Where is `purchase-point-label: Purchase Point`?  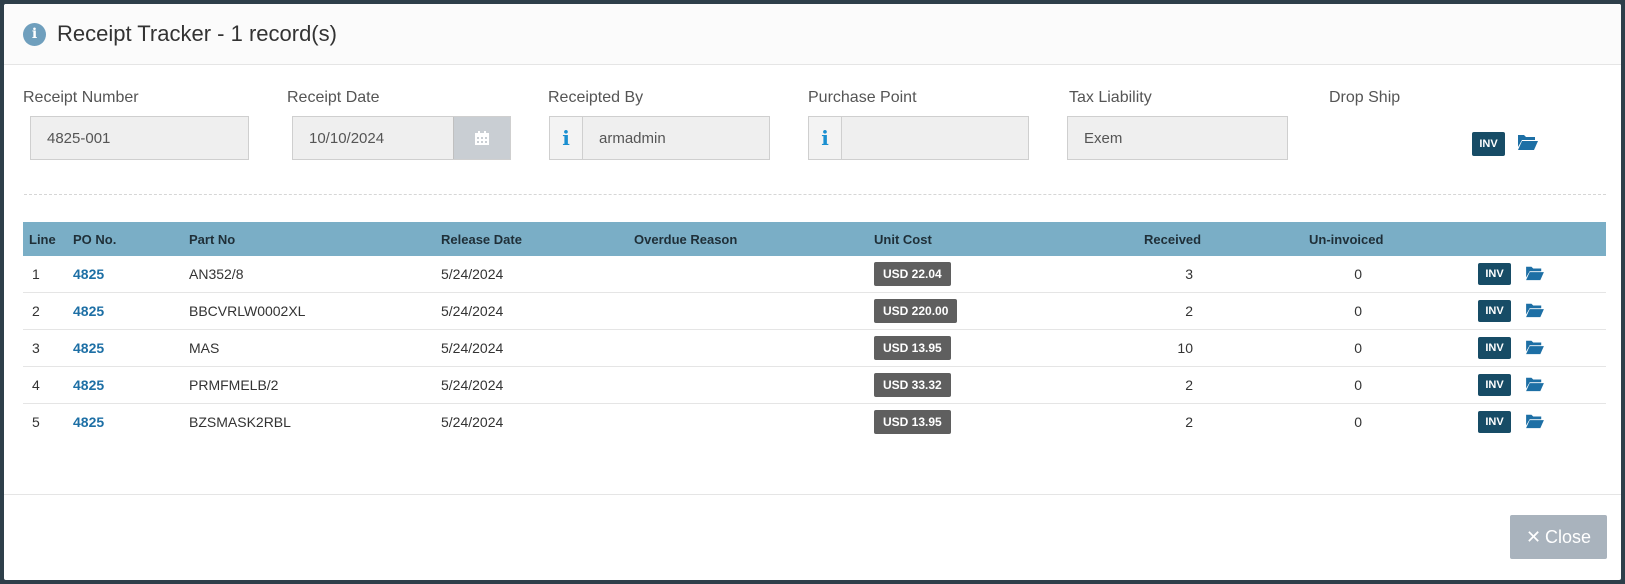
purchase-point-label: Purchase Point is located at coordinates (862, 97).